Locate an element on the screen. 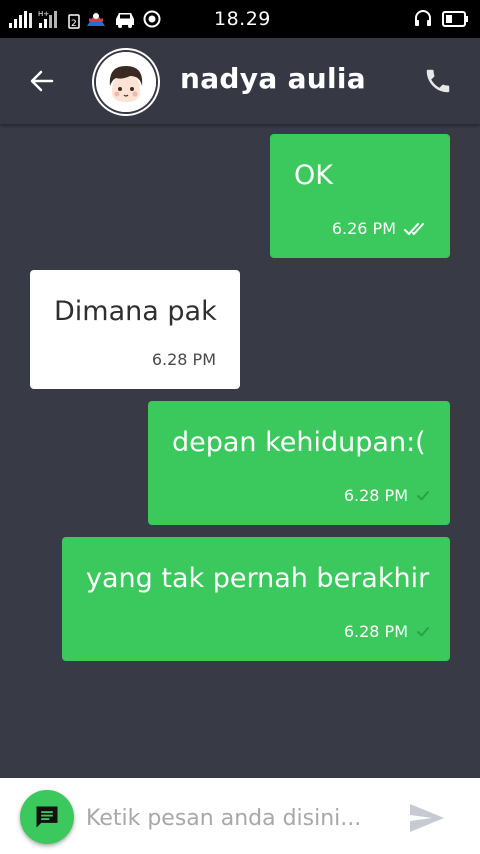 This screenshot has height=854, width=480. message-text: Dimana pak is located at coordinates (135, 311).